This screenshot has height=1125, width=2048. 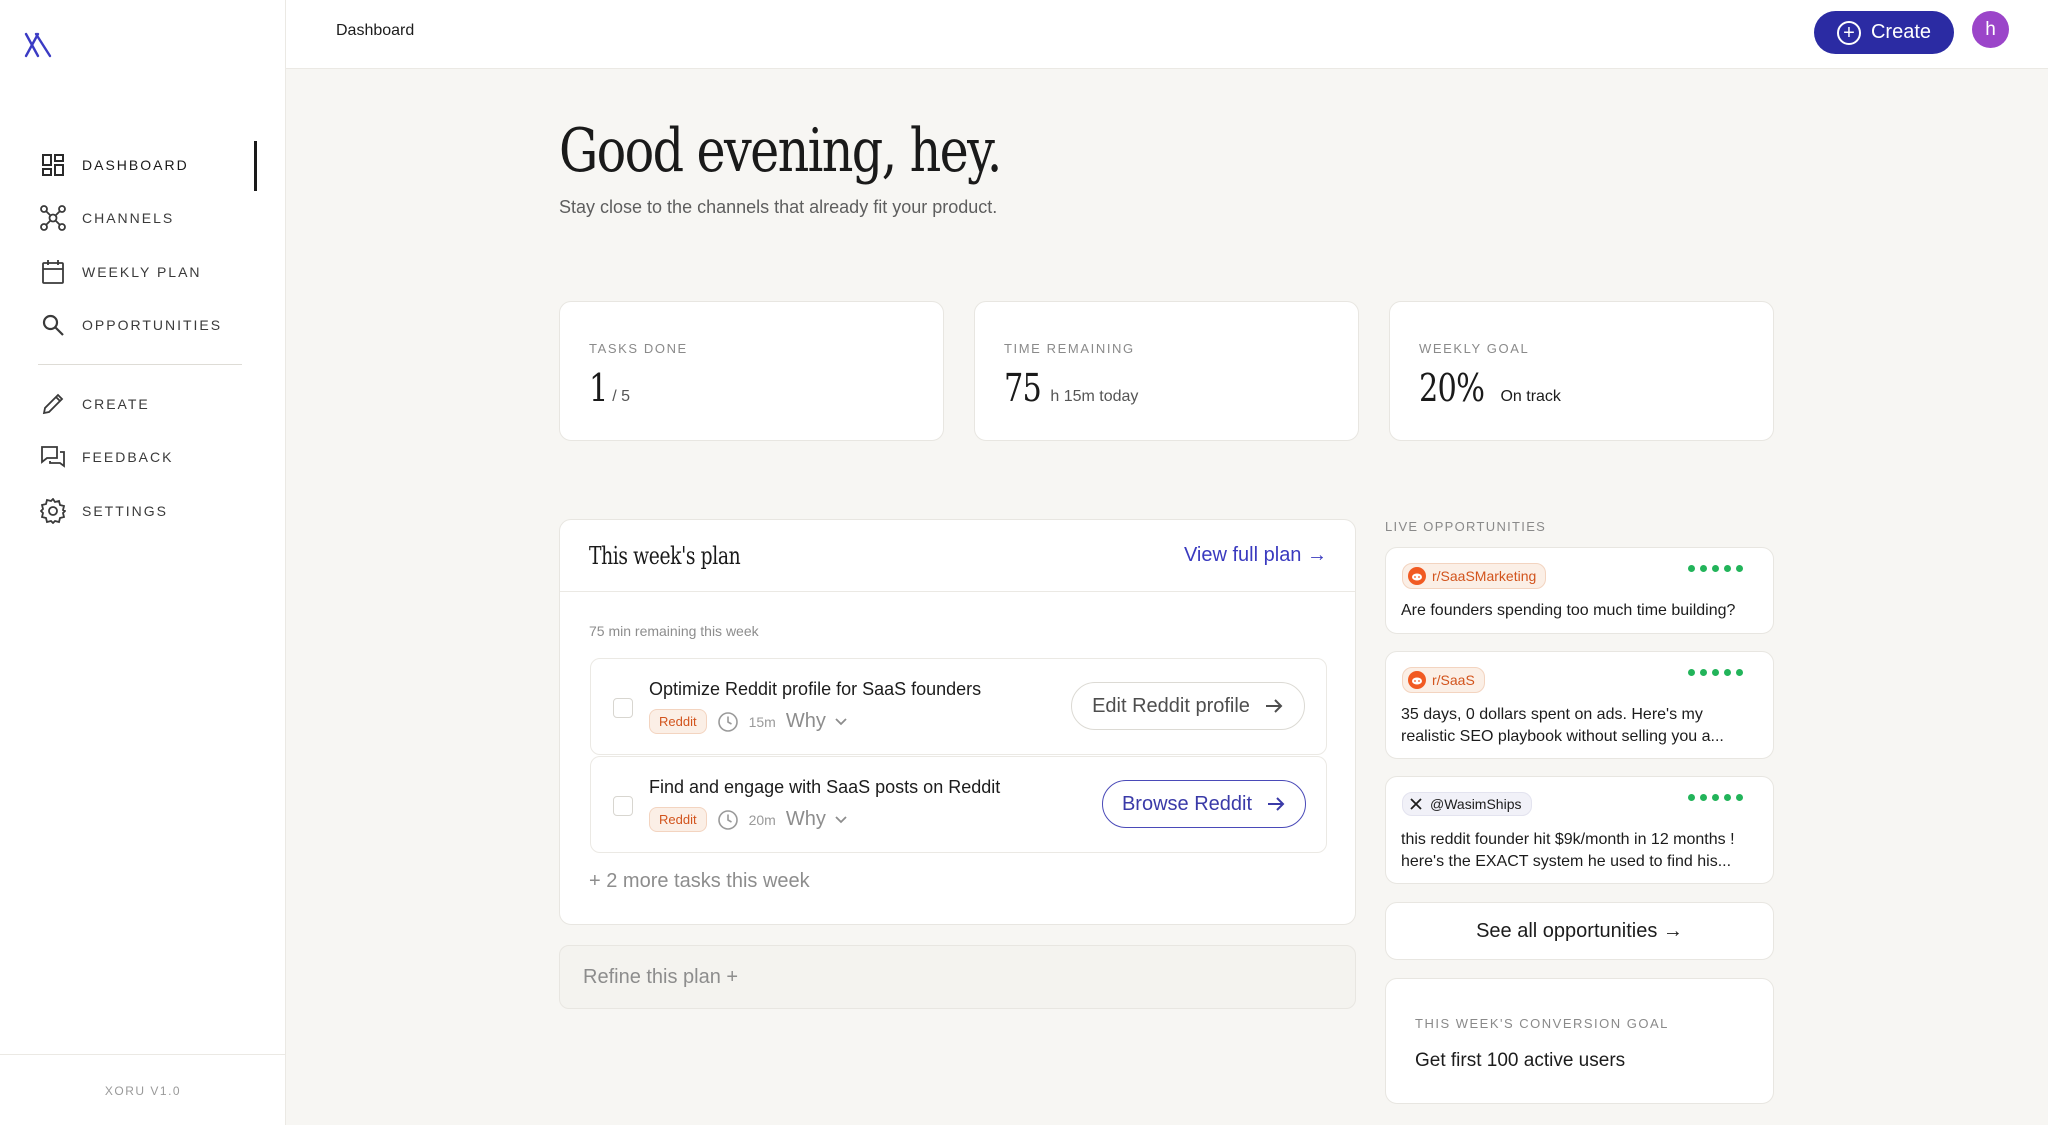 I want to click on sidebar-item-settings: SETTINGS, so click(x=148, y=511).